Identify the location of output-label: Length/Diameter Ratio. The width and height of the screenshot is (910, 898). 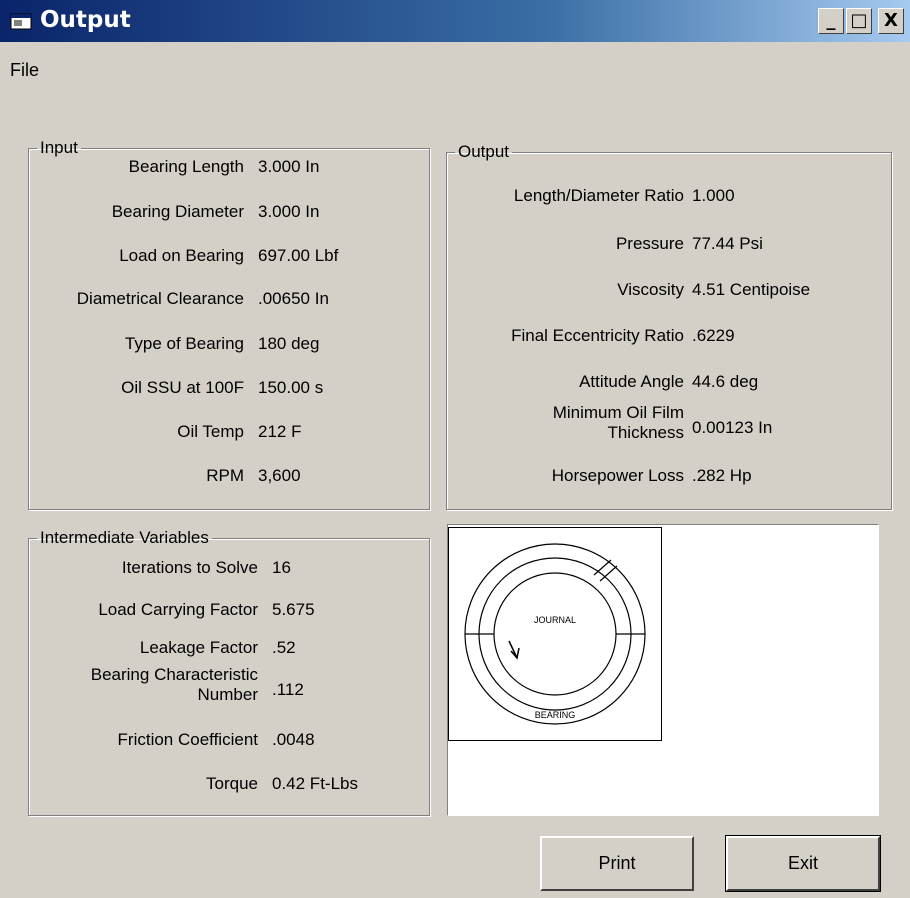
(598, 195).